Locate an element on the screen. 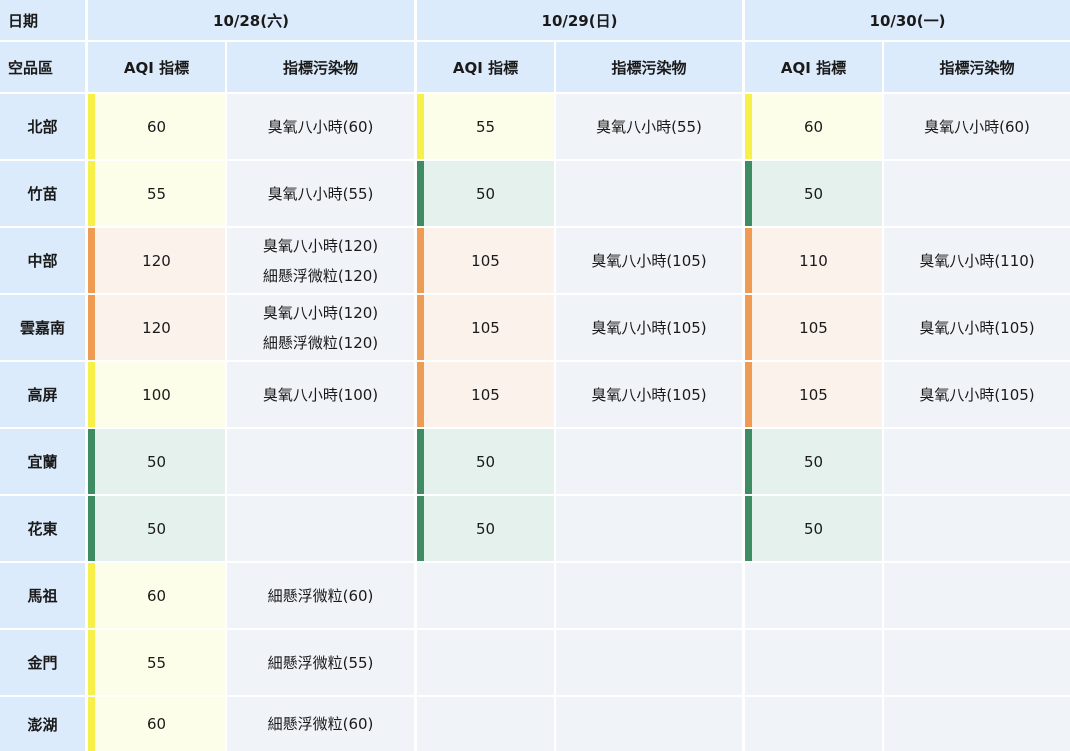 The height and width of the screenshot is (751, 1070). aqi-value-cell: 110 is located at coordinates (813, 260).